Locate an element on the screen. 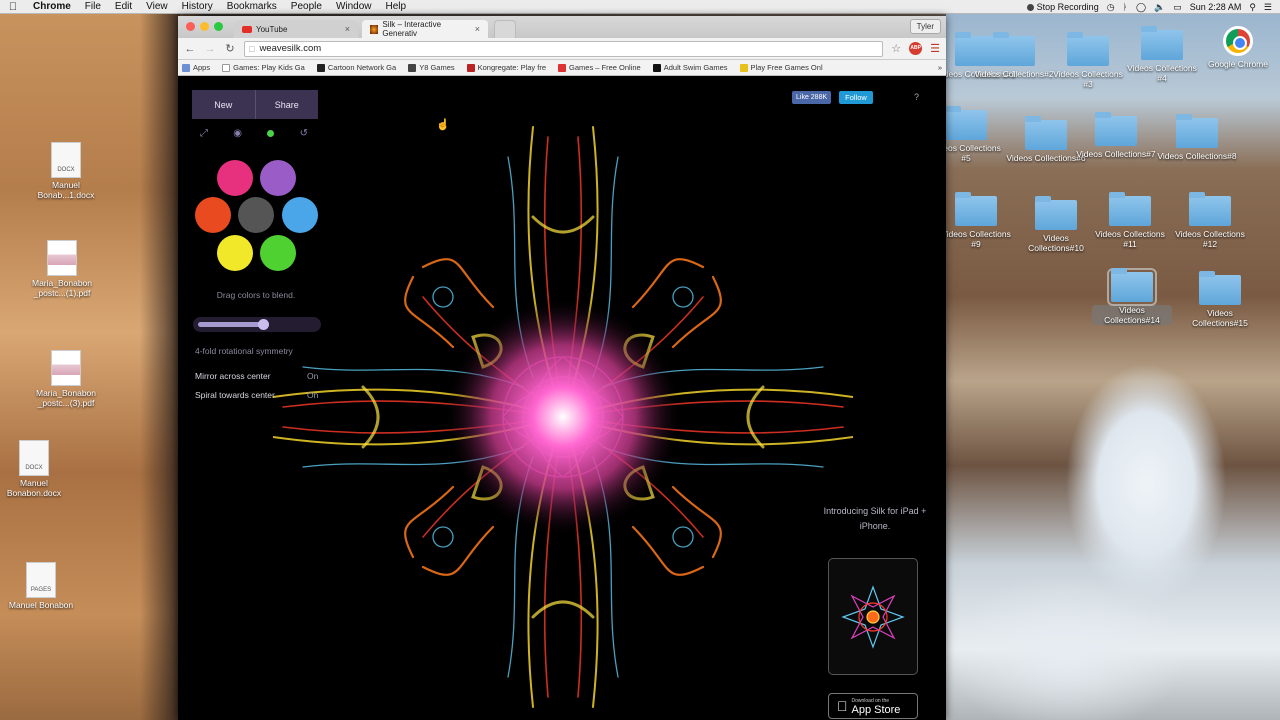  desktop-folder: Videos Collections#10 is located at coordinates (1056, 224).